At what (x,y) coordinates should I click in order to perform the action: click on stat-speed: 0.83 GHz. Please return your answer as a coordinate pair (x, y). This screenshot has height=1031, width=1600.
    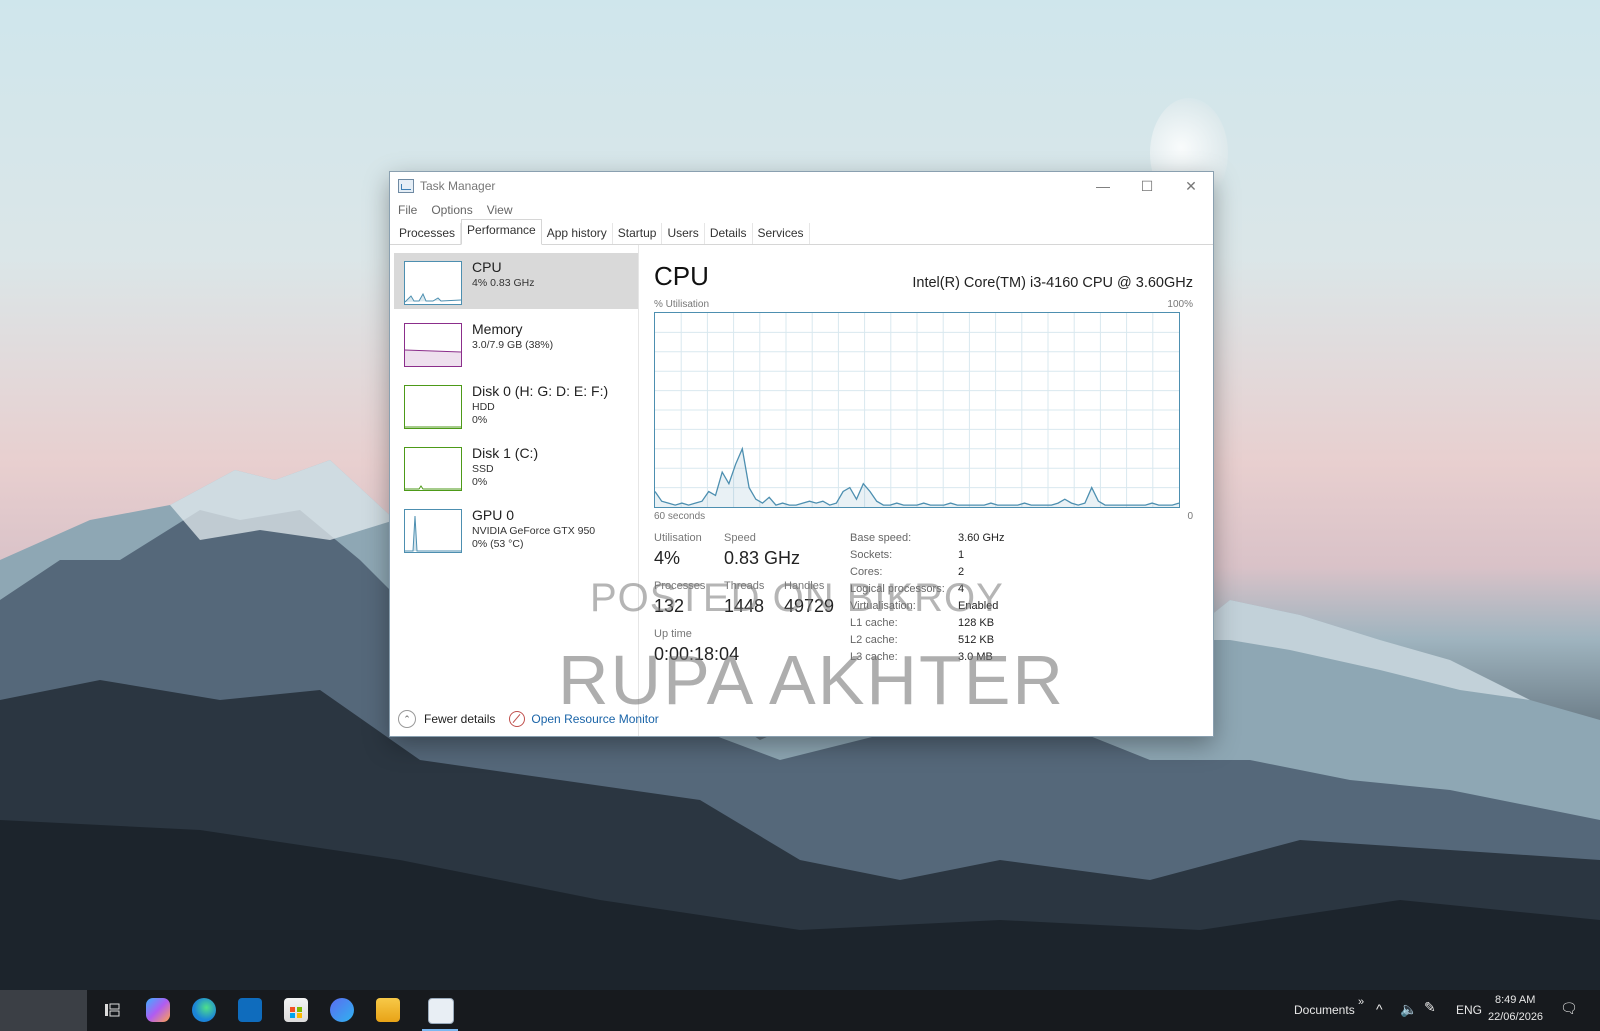
    Looking at the image, I should click on (762, 558).